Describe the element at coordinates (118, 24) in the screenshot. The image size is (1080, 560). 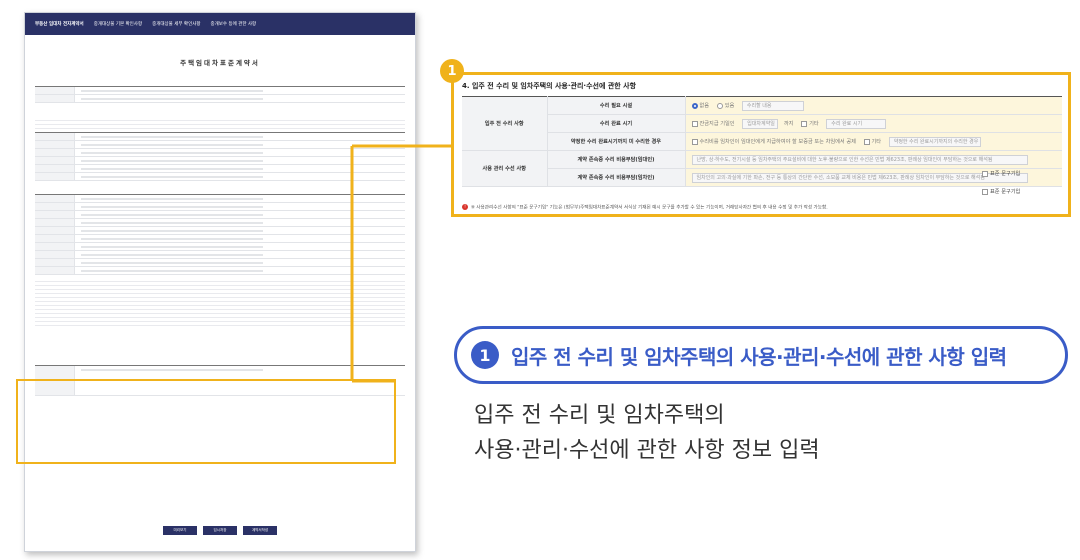
I see `thumbnail-tab-basic: 중개대상물 기본 확인사항` at that location.